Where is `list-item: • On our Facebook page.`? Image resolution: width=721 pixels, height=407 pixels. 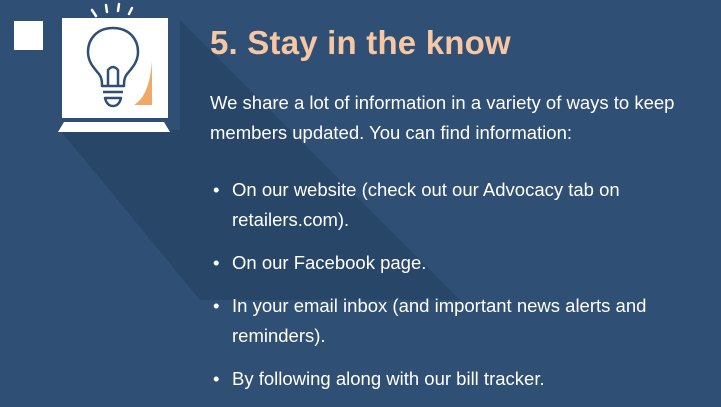 list-item: • On our Facebook page. is located at coordinates (460, 263).